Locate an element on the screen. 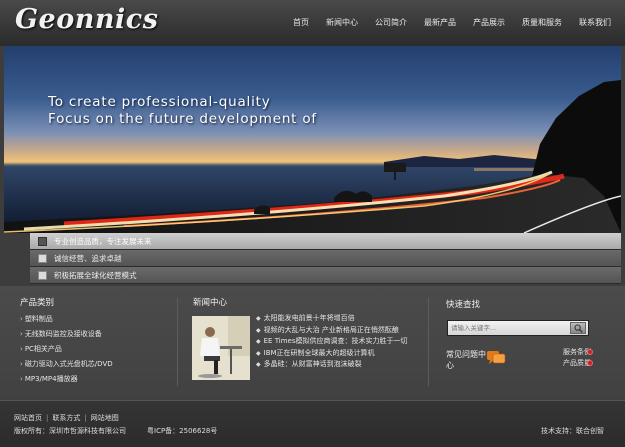 The width and height of the screenshot is (625, 447). faq-center-link: 常见问题中心 is located at coordinates (466, 360).